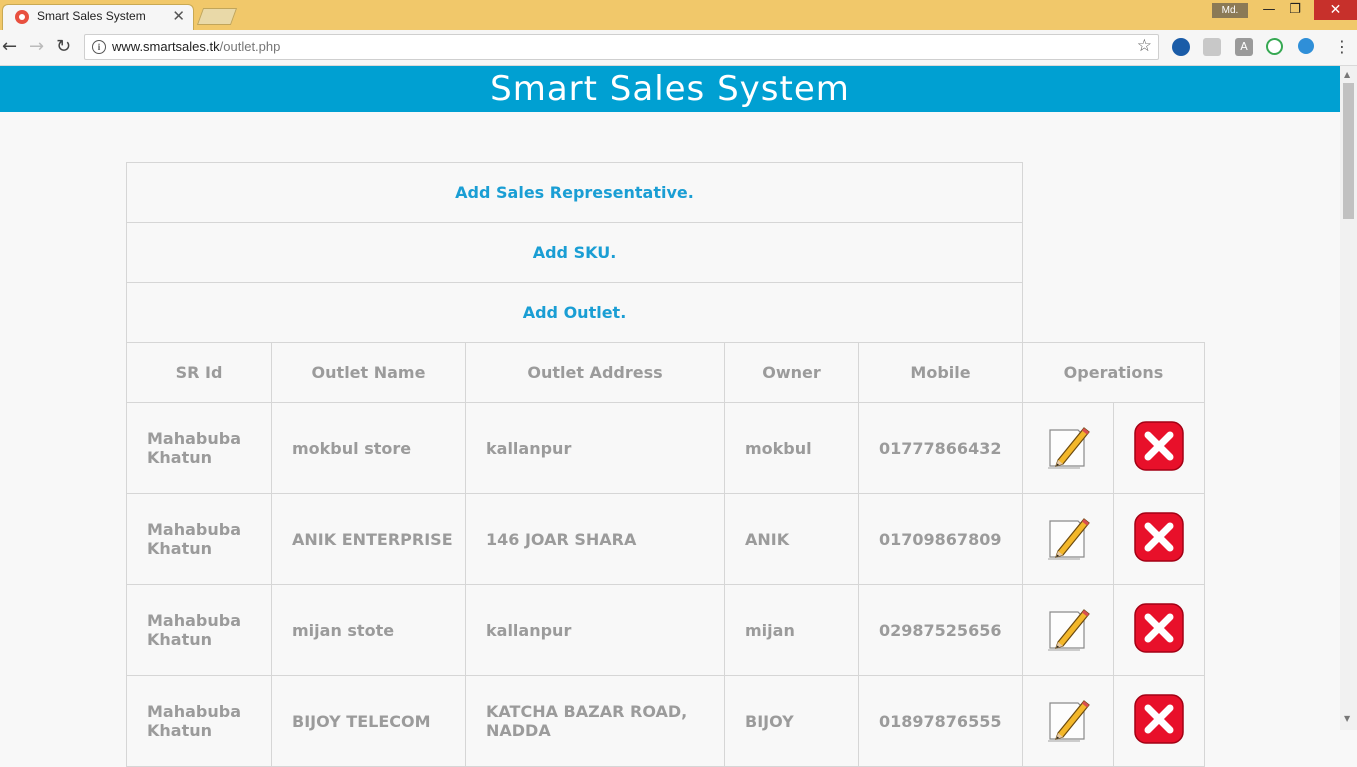 The height and width of the screenshot is (767, 1357). I want to click on forward-arrow-icon: →, so click(36, 47).